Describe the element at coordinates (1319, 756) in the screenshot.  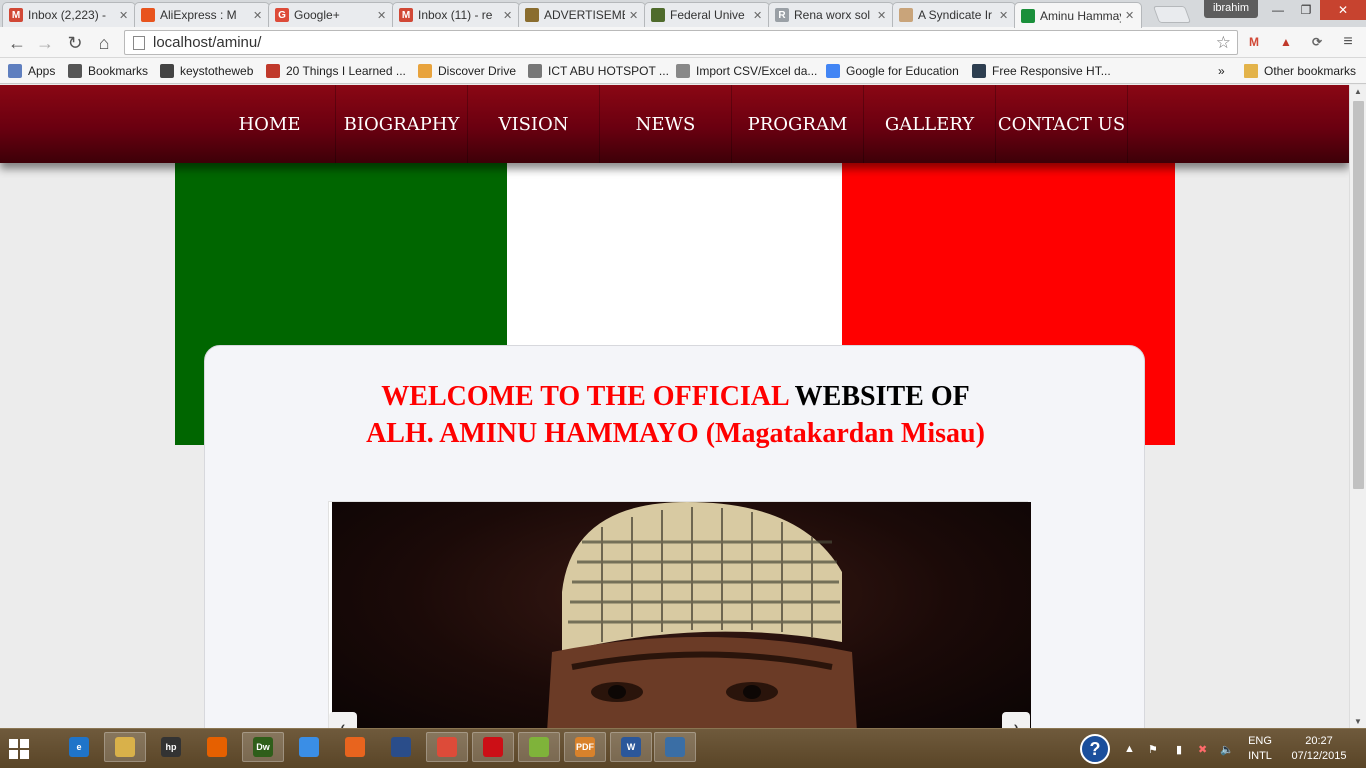
I see `clock-date: 07/12/2015` at that location.